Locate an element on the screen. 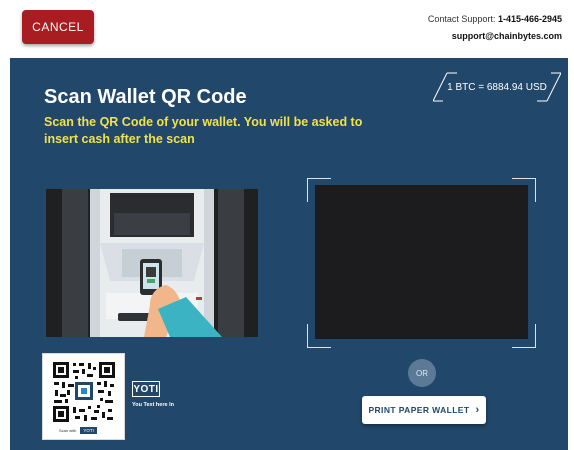 The image size is (574, 450). instruction-illustration is located at coordinates (152, 263).